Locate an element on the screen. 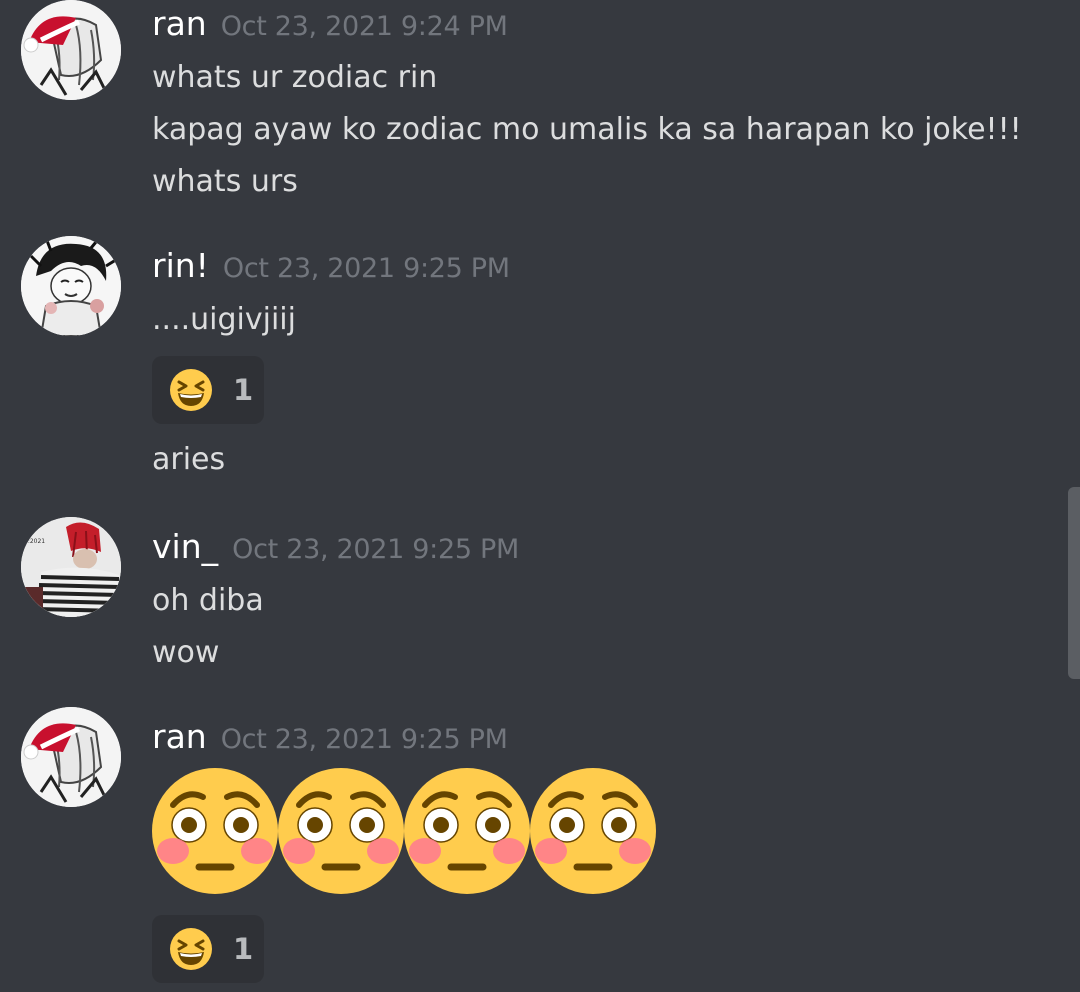 The width and height of the screenshot is (1080, 992). avatar-image-vin: 1:2021 is located at coordinates (71, 567).